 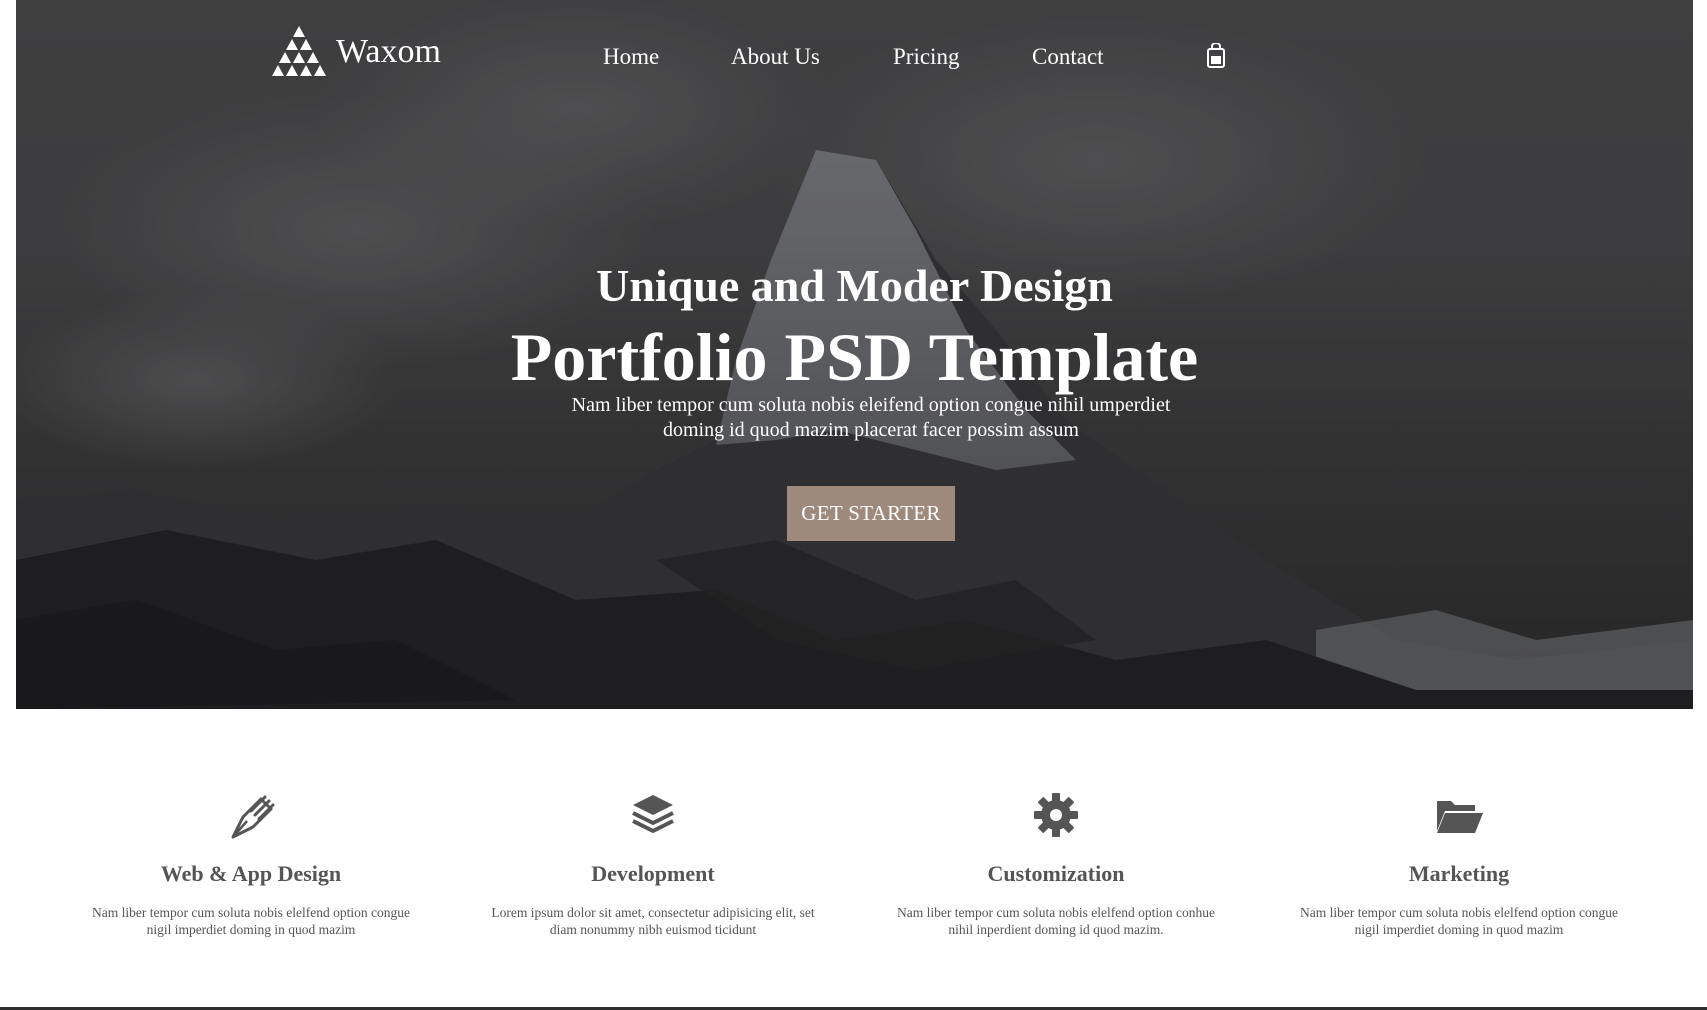 I want to click on nav-contact: Contact, so click(x=1068, y=57).